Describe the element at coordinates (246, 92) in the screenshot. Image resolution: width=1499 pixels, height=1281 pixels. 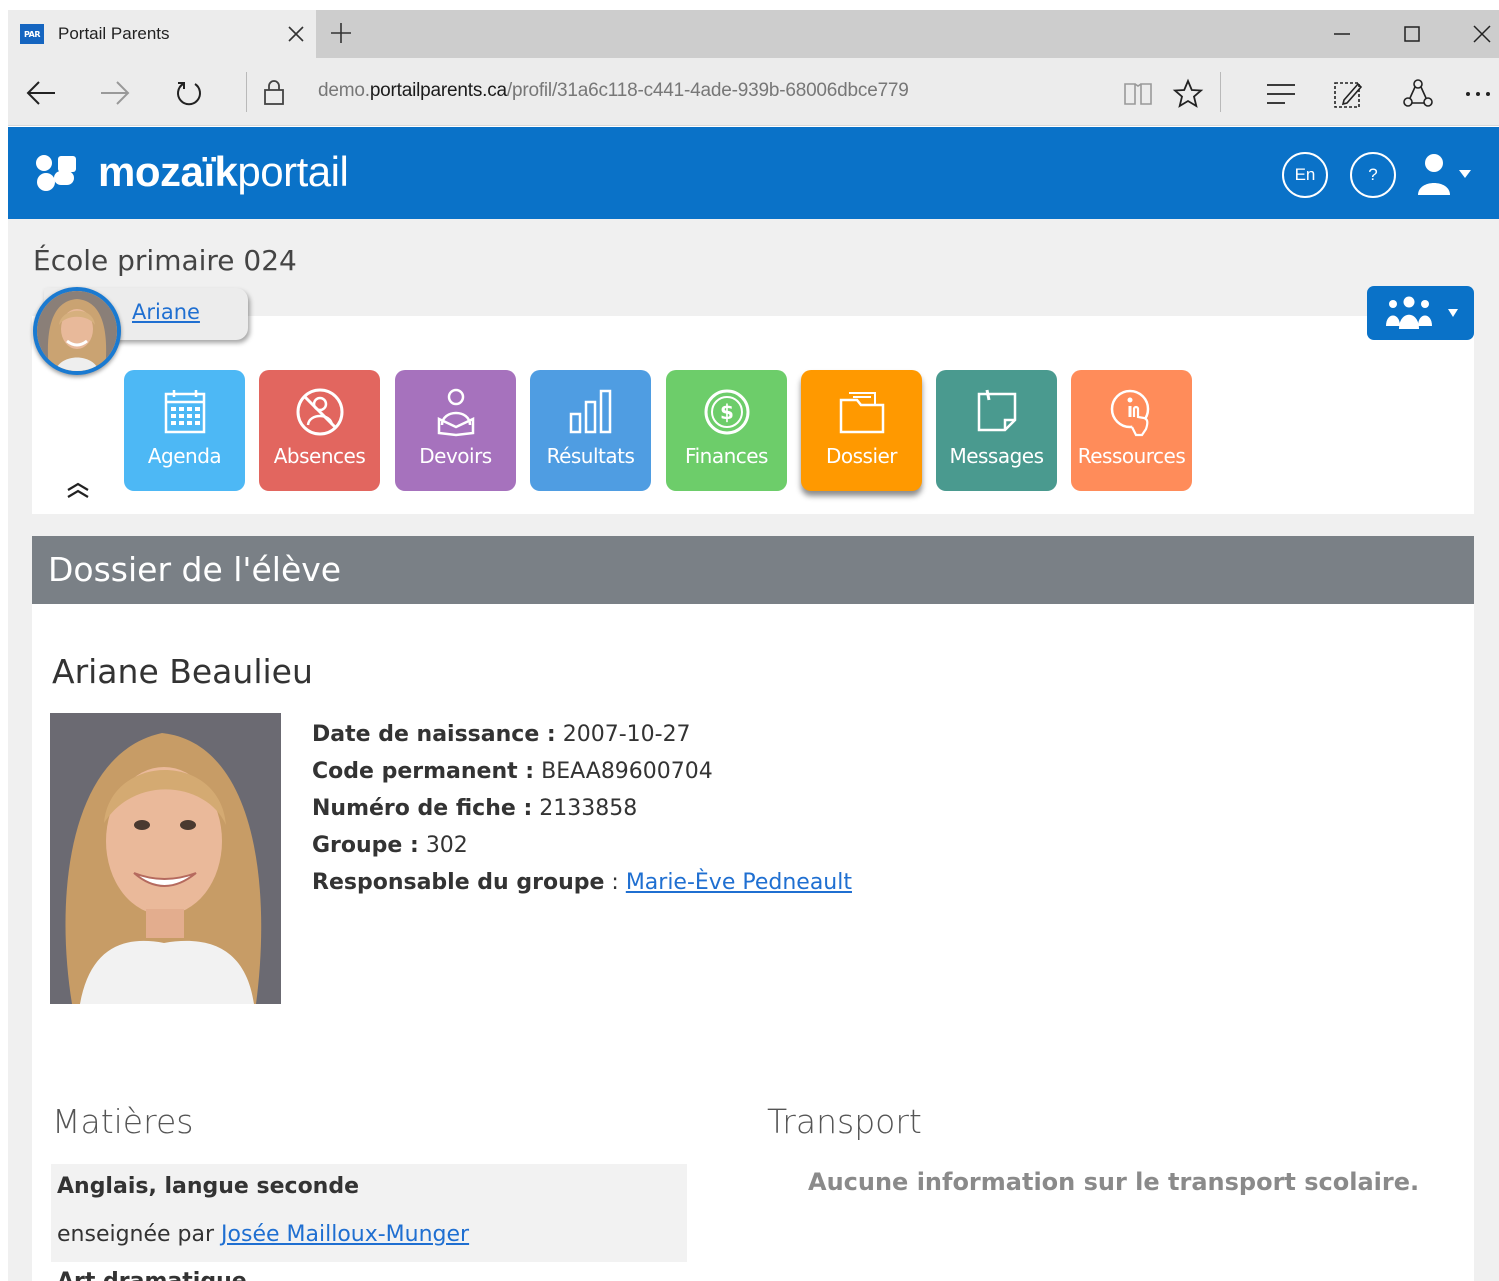
I see `address-separator` at that location.